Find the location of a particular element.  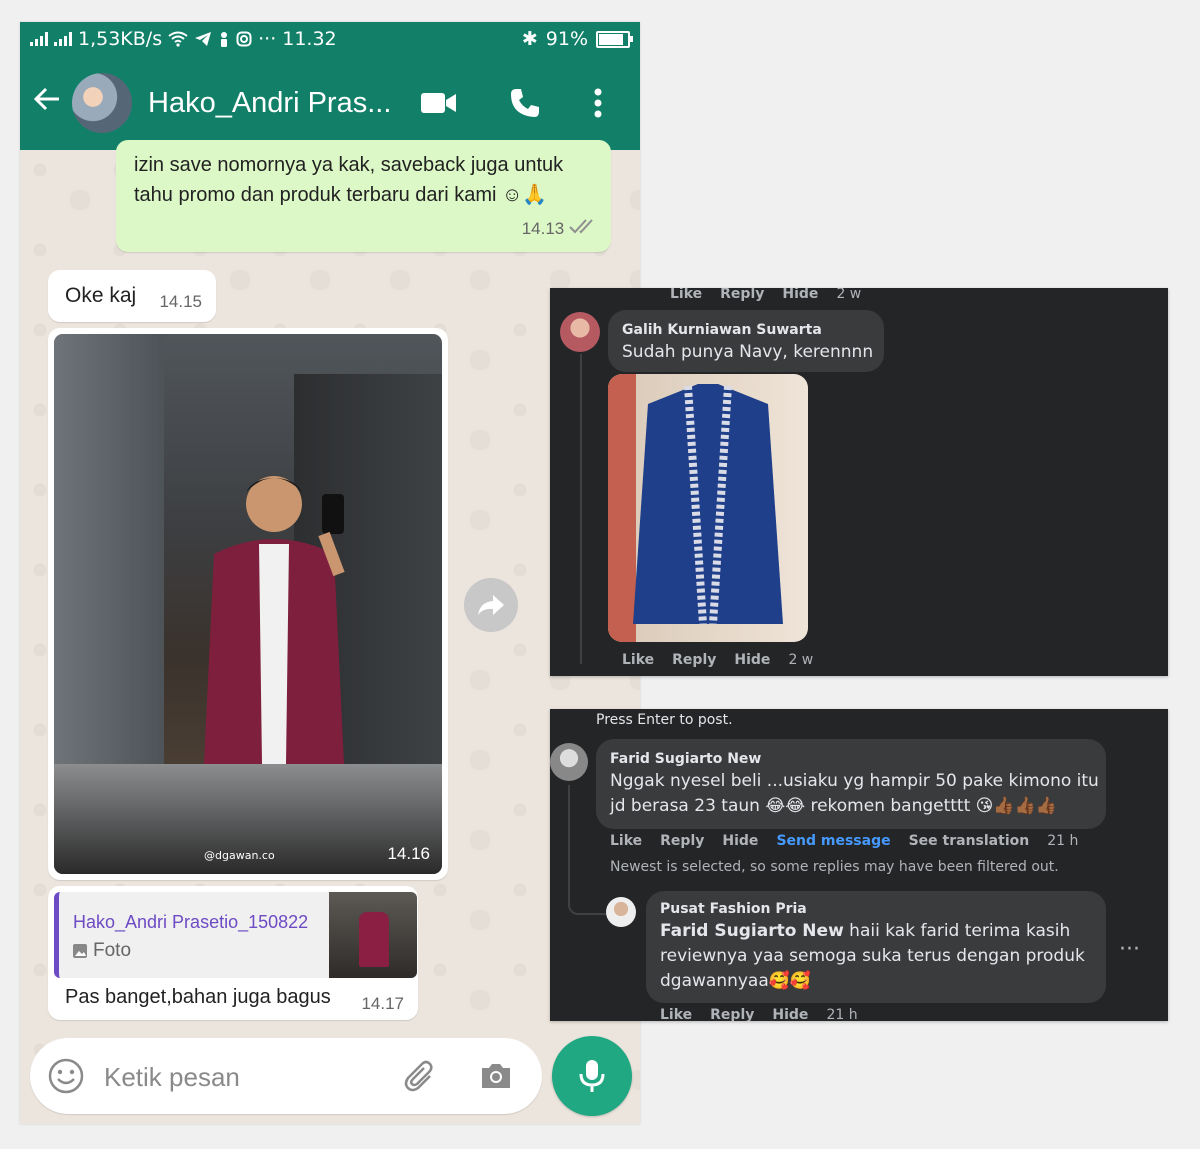

quoted-message: Hako_Andri Prasetio_150822 Foto is located at coordinates (235, 935).